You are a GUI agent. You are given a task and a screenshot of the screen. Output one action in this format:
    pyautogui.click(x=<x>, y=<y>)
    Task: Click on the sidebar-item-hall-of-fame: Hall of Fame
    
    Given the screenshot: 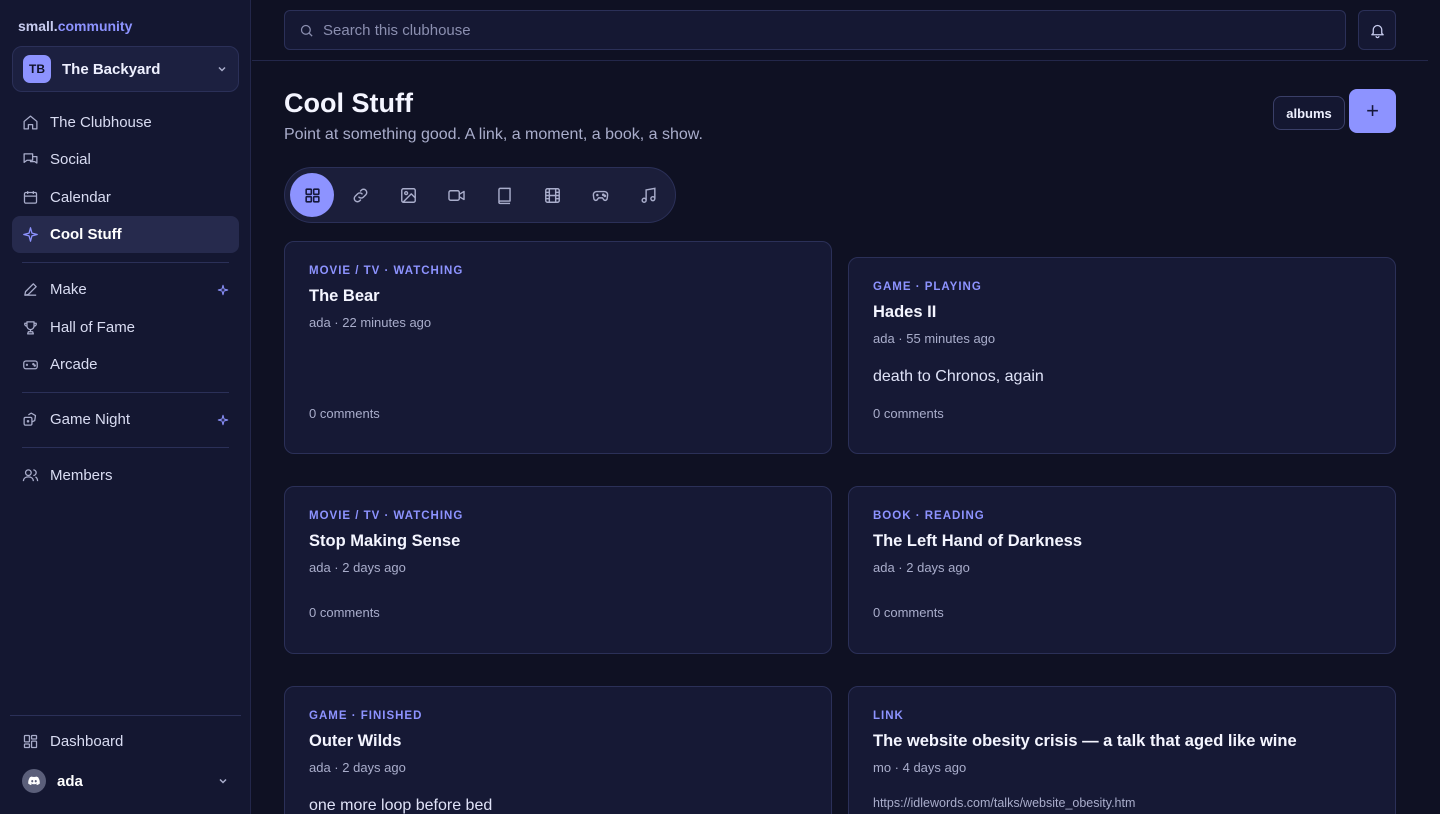 What is the action you would take?
    pyautogui.click(x=125, y=327)
    